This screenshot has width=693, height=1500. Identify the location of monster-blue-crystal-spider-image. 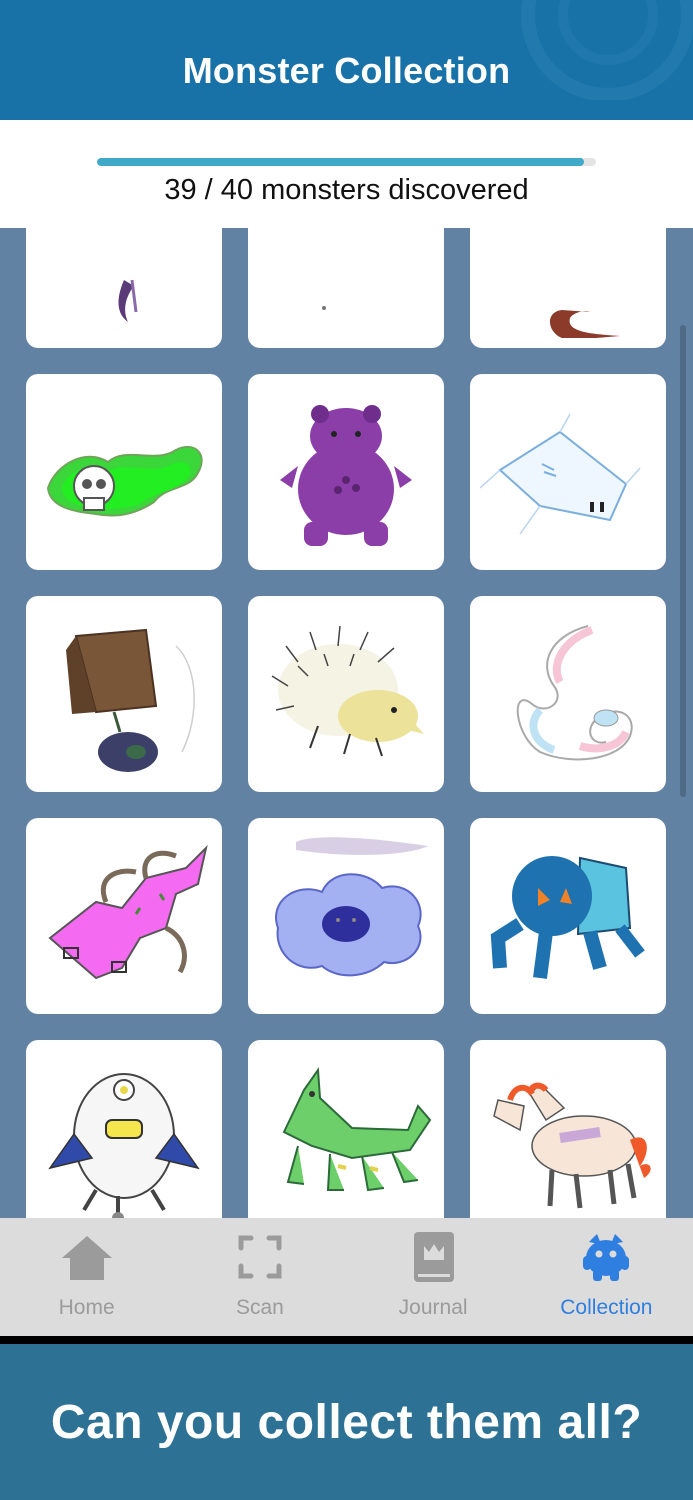
(567, 917).